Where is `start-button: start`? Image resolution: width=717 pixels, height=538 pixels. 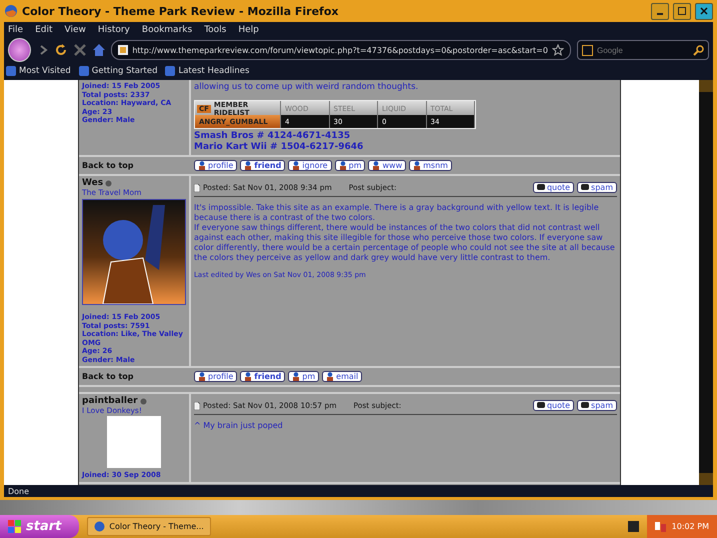 start-button: start is located at coordinates (40, 526).